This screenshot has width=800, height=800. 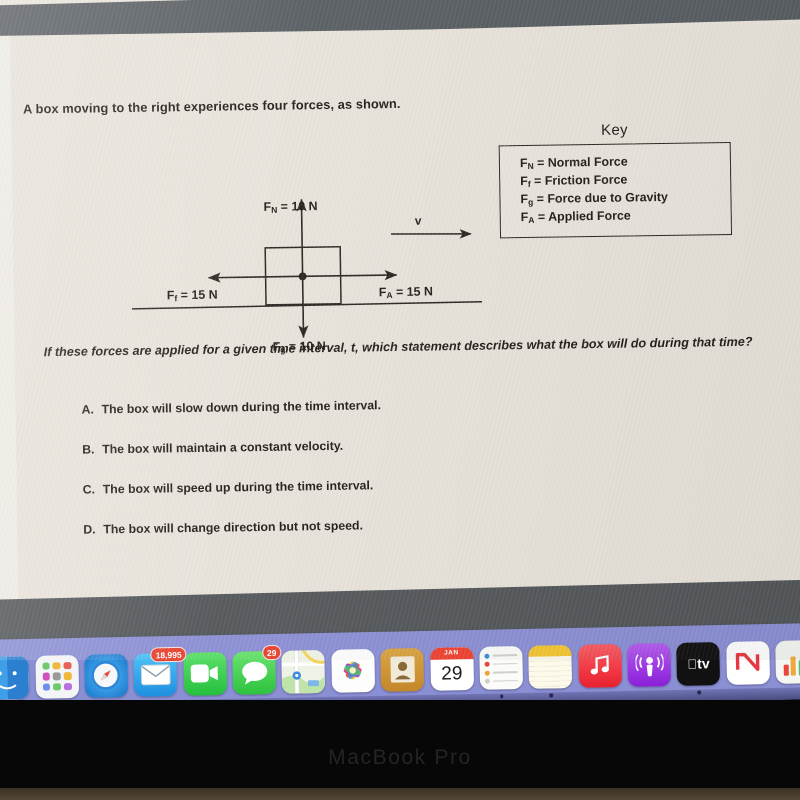 What do you see at coordinates (523, 163) in the screenshot?
I see `key-symbol-fn: F` at bounding box center [523, 163].